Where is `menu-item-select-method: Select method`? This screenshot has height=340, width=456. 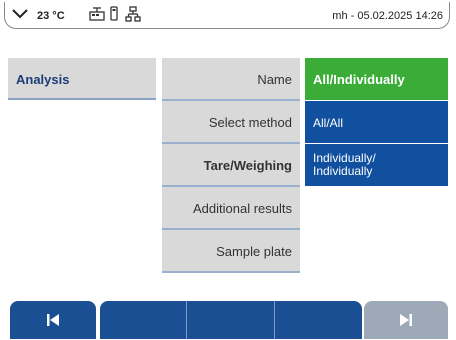 menu-item-select-method: Select method is located at coordinates (231, 122).